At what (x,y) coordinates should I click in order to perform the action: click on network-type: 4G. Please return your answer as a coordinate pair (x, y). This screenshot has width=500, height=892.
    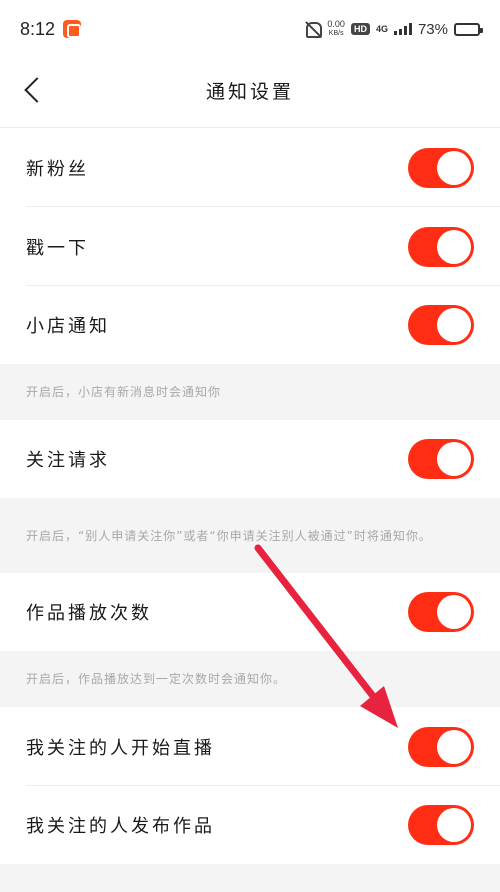
    Looking at the image, I should click on (381, 28).